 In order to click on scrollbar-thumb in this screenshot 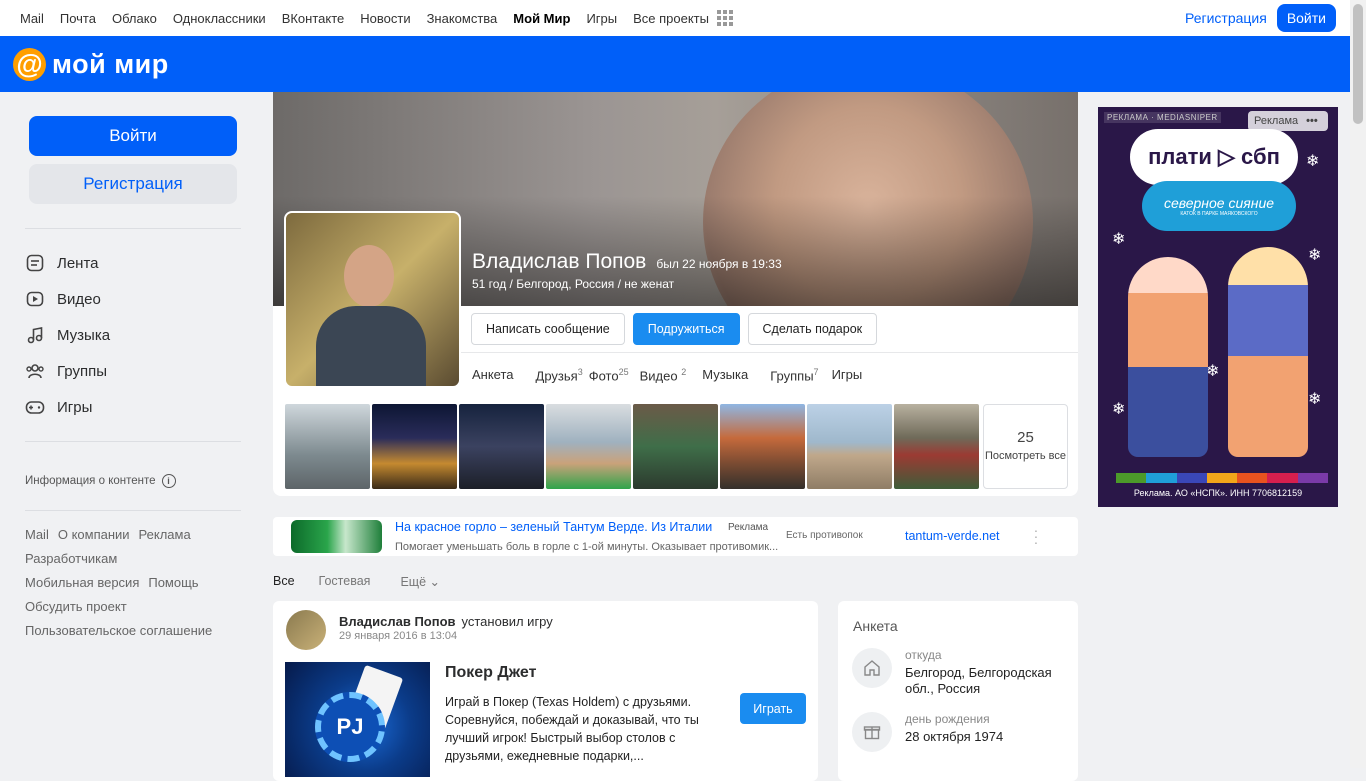, I will do `click(1358, 64)`.